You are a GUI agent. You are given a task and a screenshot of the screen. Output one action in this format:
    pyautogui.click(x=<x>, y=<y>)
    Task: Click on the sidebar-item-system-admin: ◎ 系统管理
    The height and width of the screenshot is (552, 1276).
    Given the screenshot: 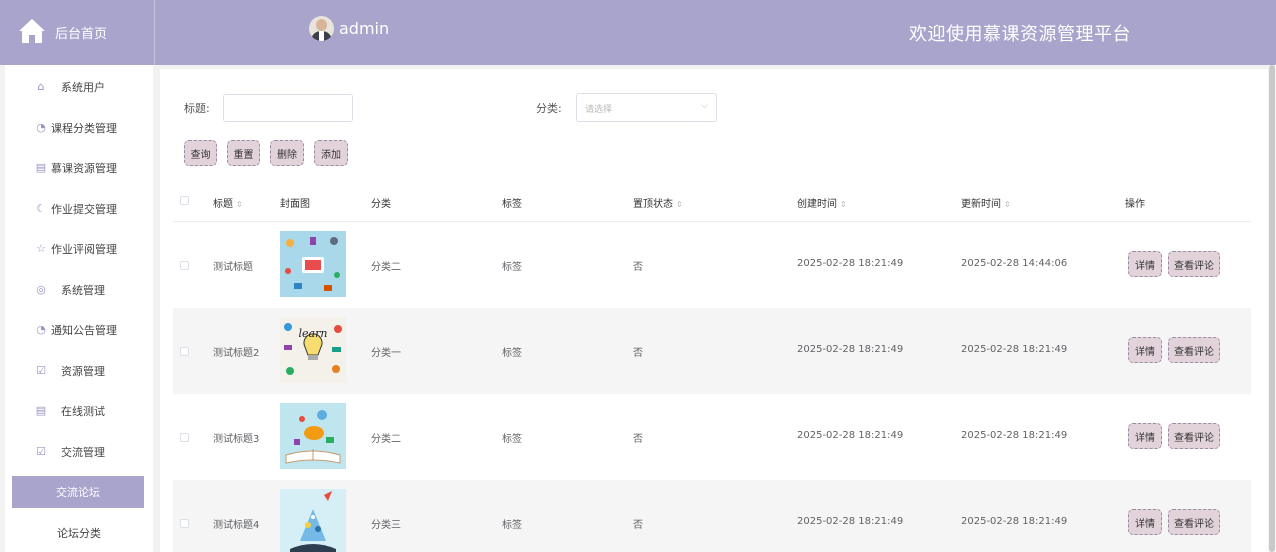 What is the action you would take?
    pyautogui.click(x=79, y=290)
    